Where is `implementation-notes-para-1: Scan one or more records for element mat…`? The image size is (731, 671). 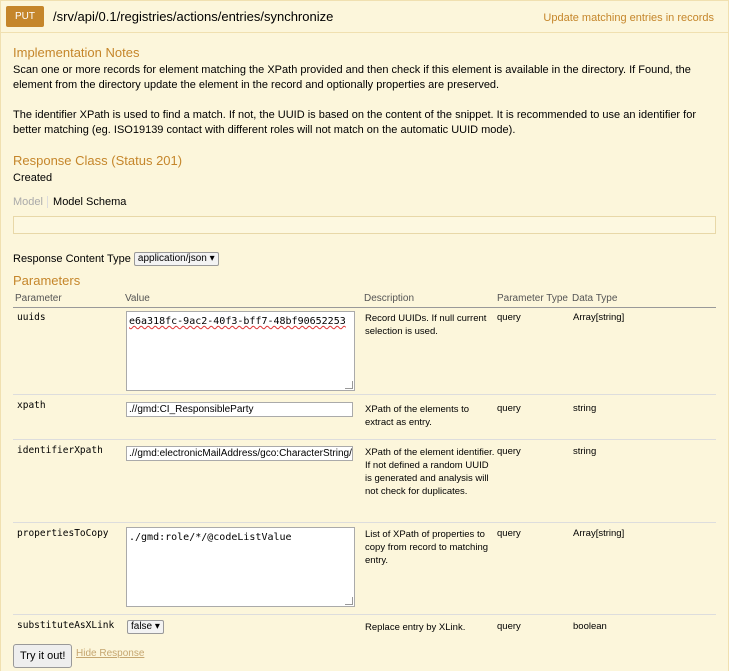
implementation-notes-para-1: Scan one or more records for element mat… is located at coordinates (352, 77).